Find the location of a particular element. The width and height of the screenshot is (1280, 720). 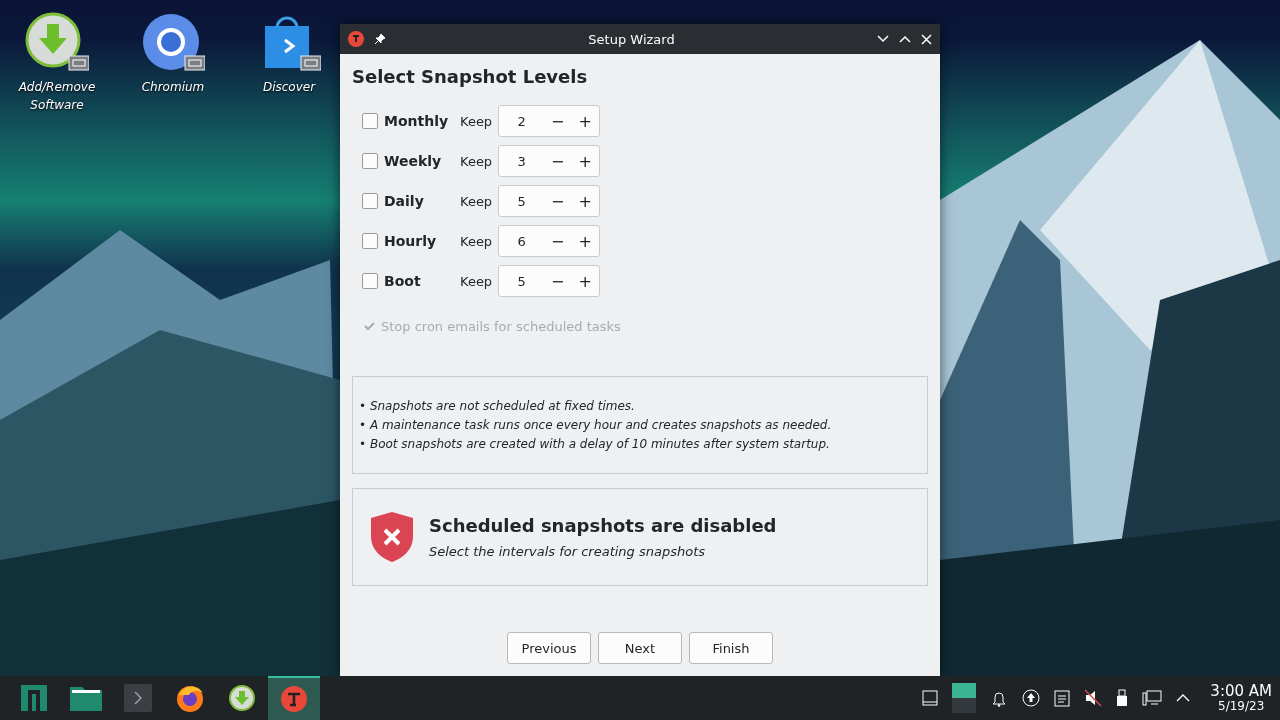

close-icon is located at coordinates (926, 39).